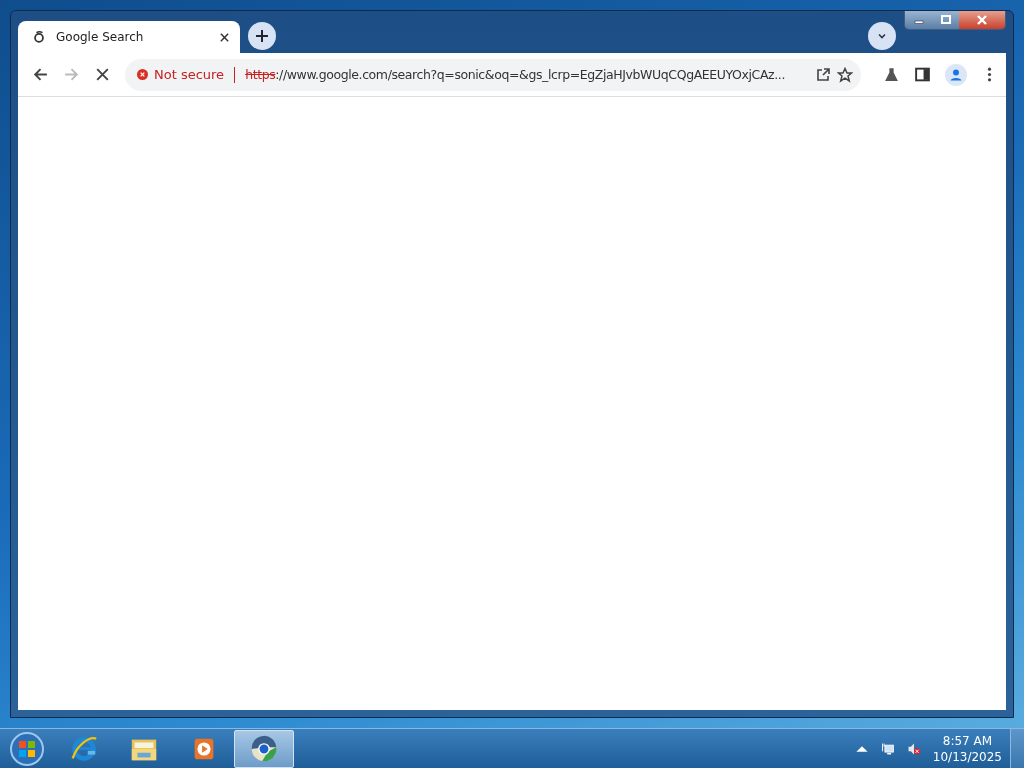 The width and height of the screenshot is (1024, 768). Describe the element at coordinates (918, 20) in the screenshot. I see `minimize-button` at that location.